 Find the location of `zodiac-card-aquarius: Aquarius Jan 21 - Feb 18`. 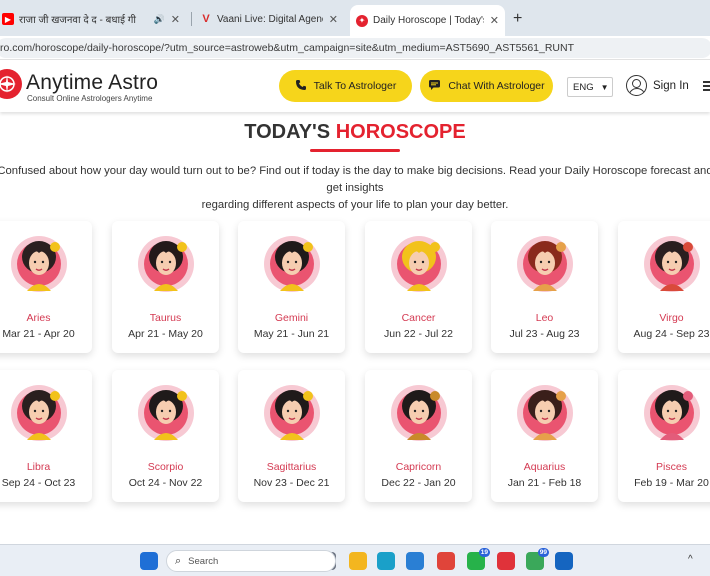

zodiac-card-aquarius: Aquarius Jan 21 - Feb 18 is located at coordinates (544, 436).